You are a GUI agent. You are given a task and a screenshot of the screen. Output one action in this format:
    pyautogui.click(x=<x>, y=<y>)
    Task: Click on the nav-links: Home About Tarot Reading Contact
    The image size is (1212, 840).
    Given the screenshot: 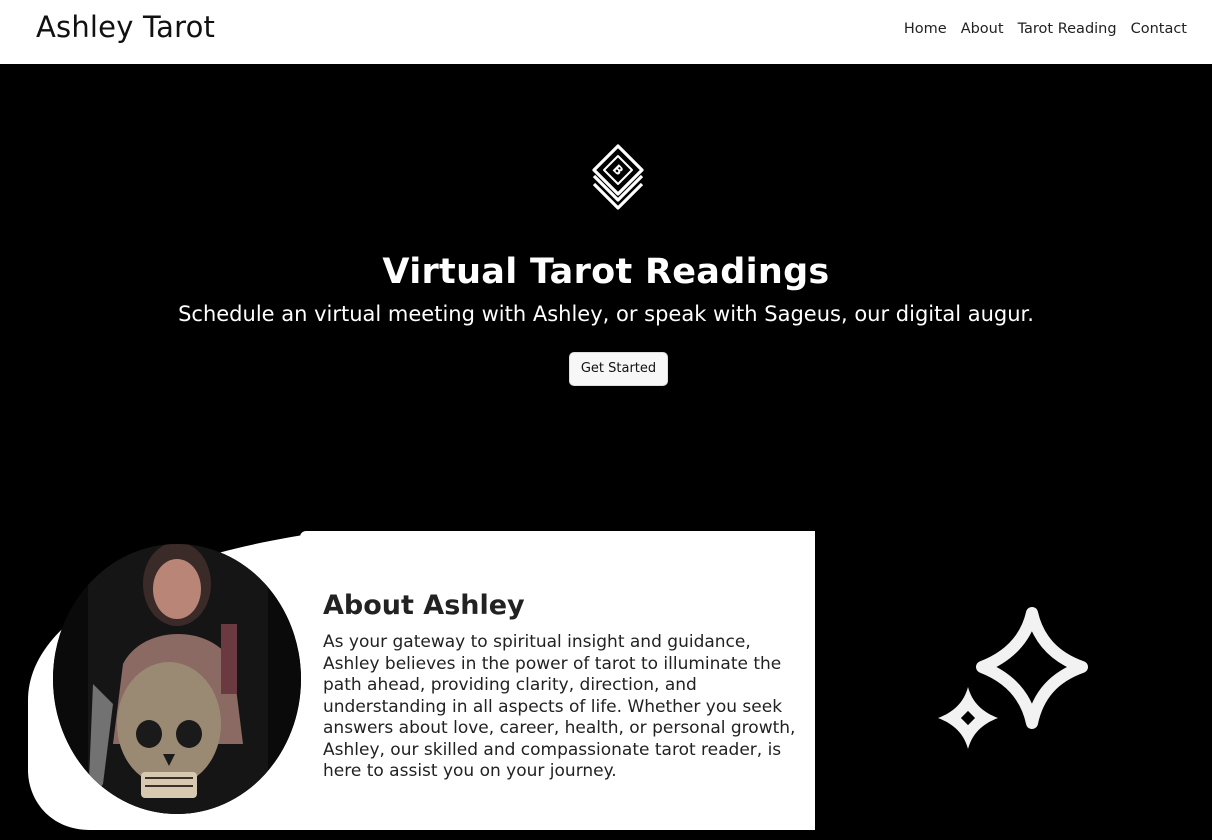 What is the action you would take?
    pyautogui.click(x=1045, y=29)
    